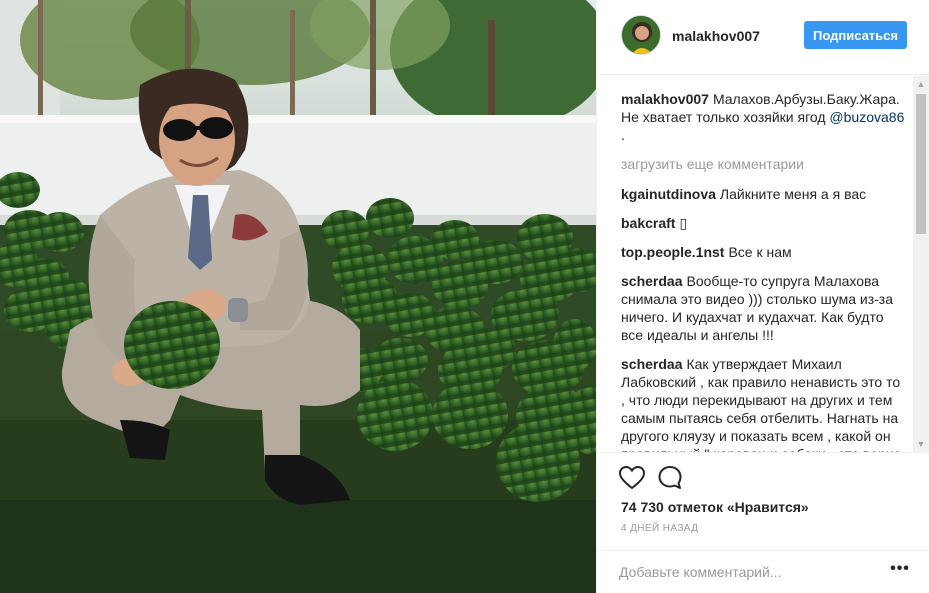 Image resolution: width=929 pixels, height=593 pixels. Describe the element at coordinates (648, 223) in the screenshot. I see `comment-username: bakcraft` at that location.